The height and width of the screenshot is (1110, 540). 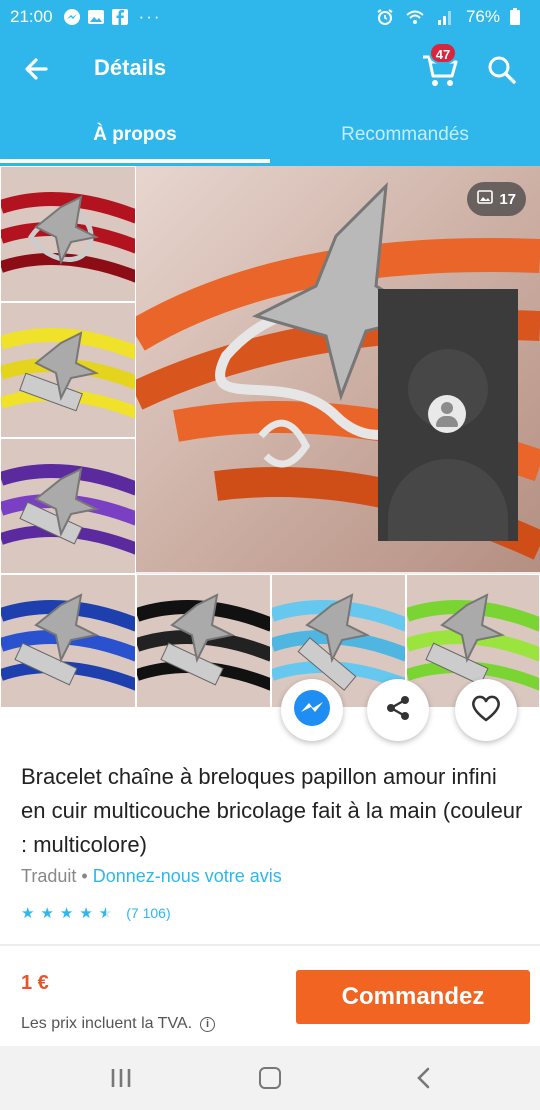 I want to click on search-icon, so click(x=502, y=70).